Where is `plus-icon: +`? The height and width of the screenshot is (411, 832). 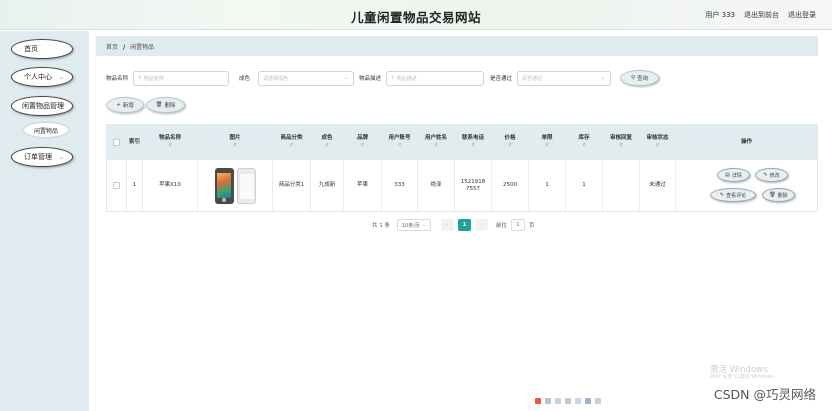 plus-icon: + is located at coordinates (118, 105).